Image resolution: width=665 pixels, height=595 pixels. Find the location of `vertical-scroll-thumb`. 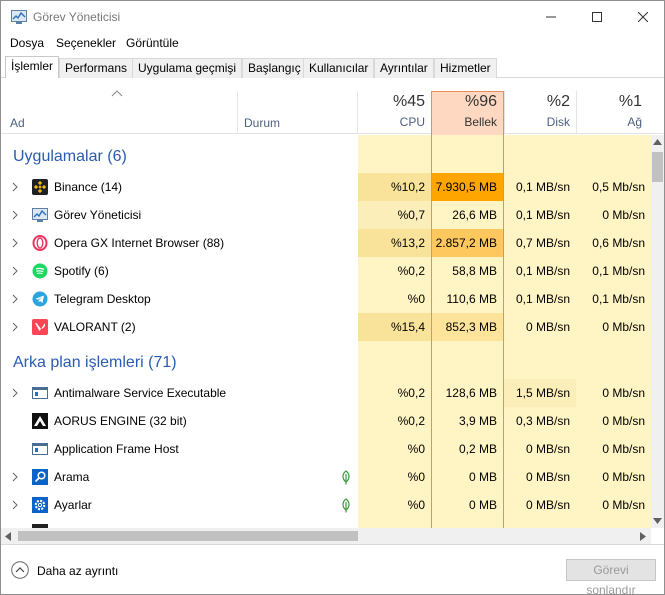

vertical-scroll-thumb is located at coordinates (657, 167).